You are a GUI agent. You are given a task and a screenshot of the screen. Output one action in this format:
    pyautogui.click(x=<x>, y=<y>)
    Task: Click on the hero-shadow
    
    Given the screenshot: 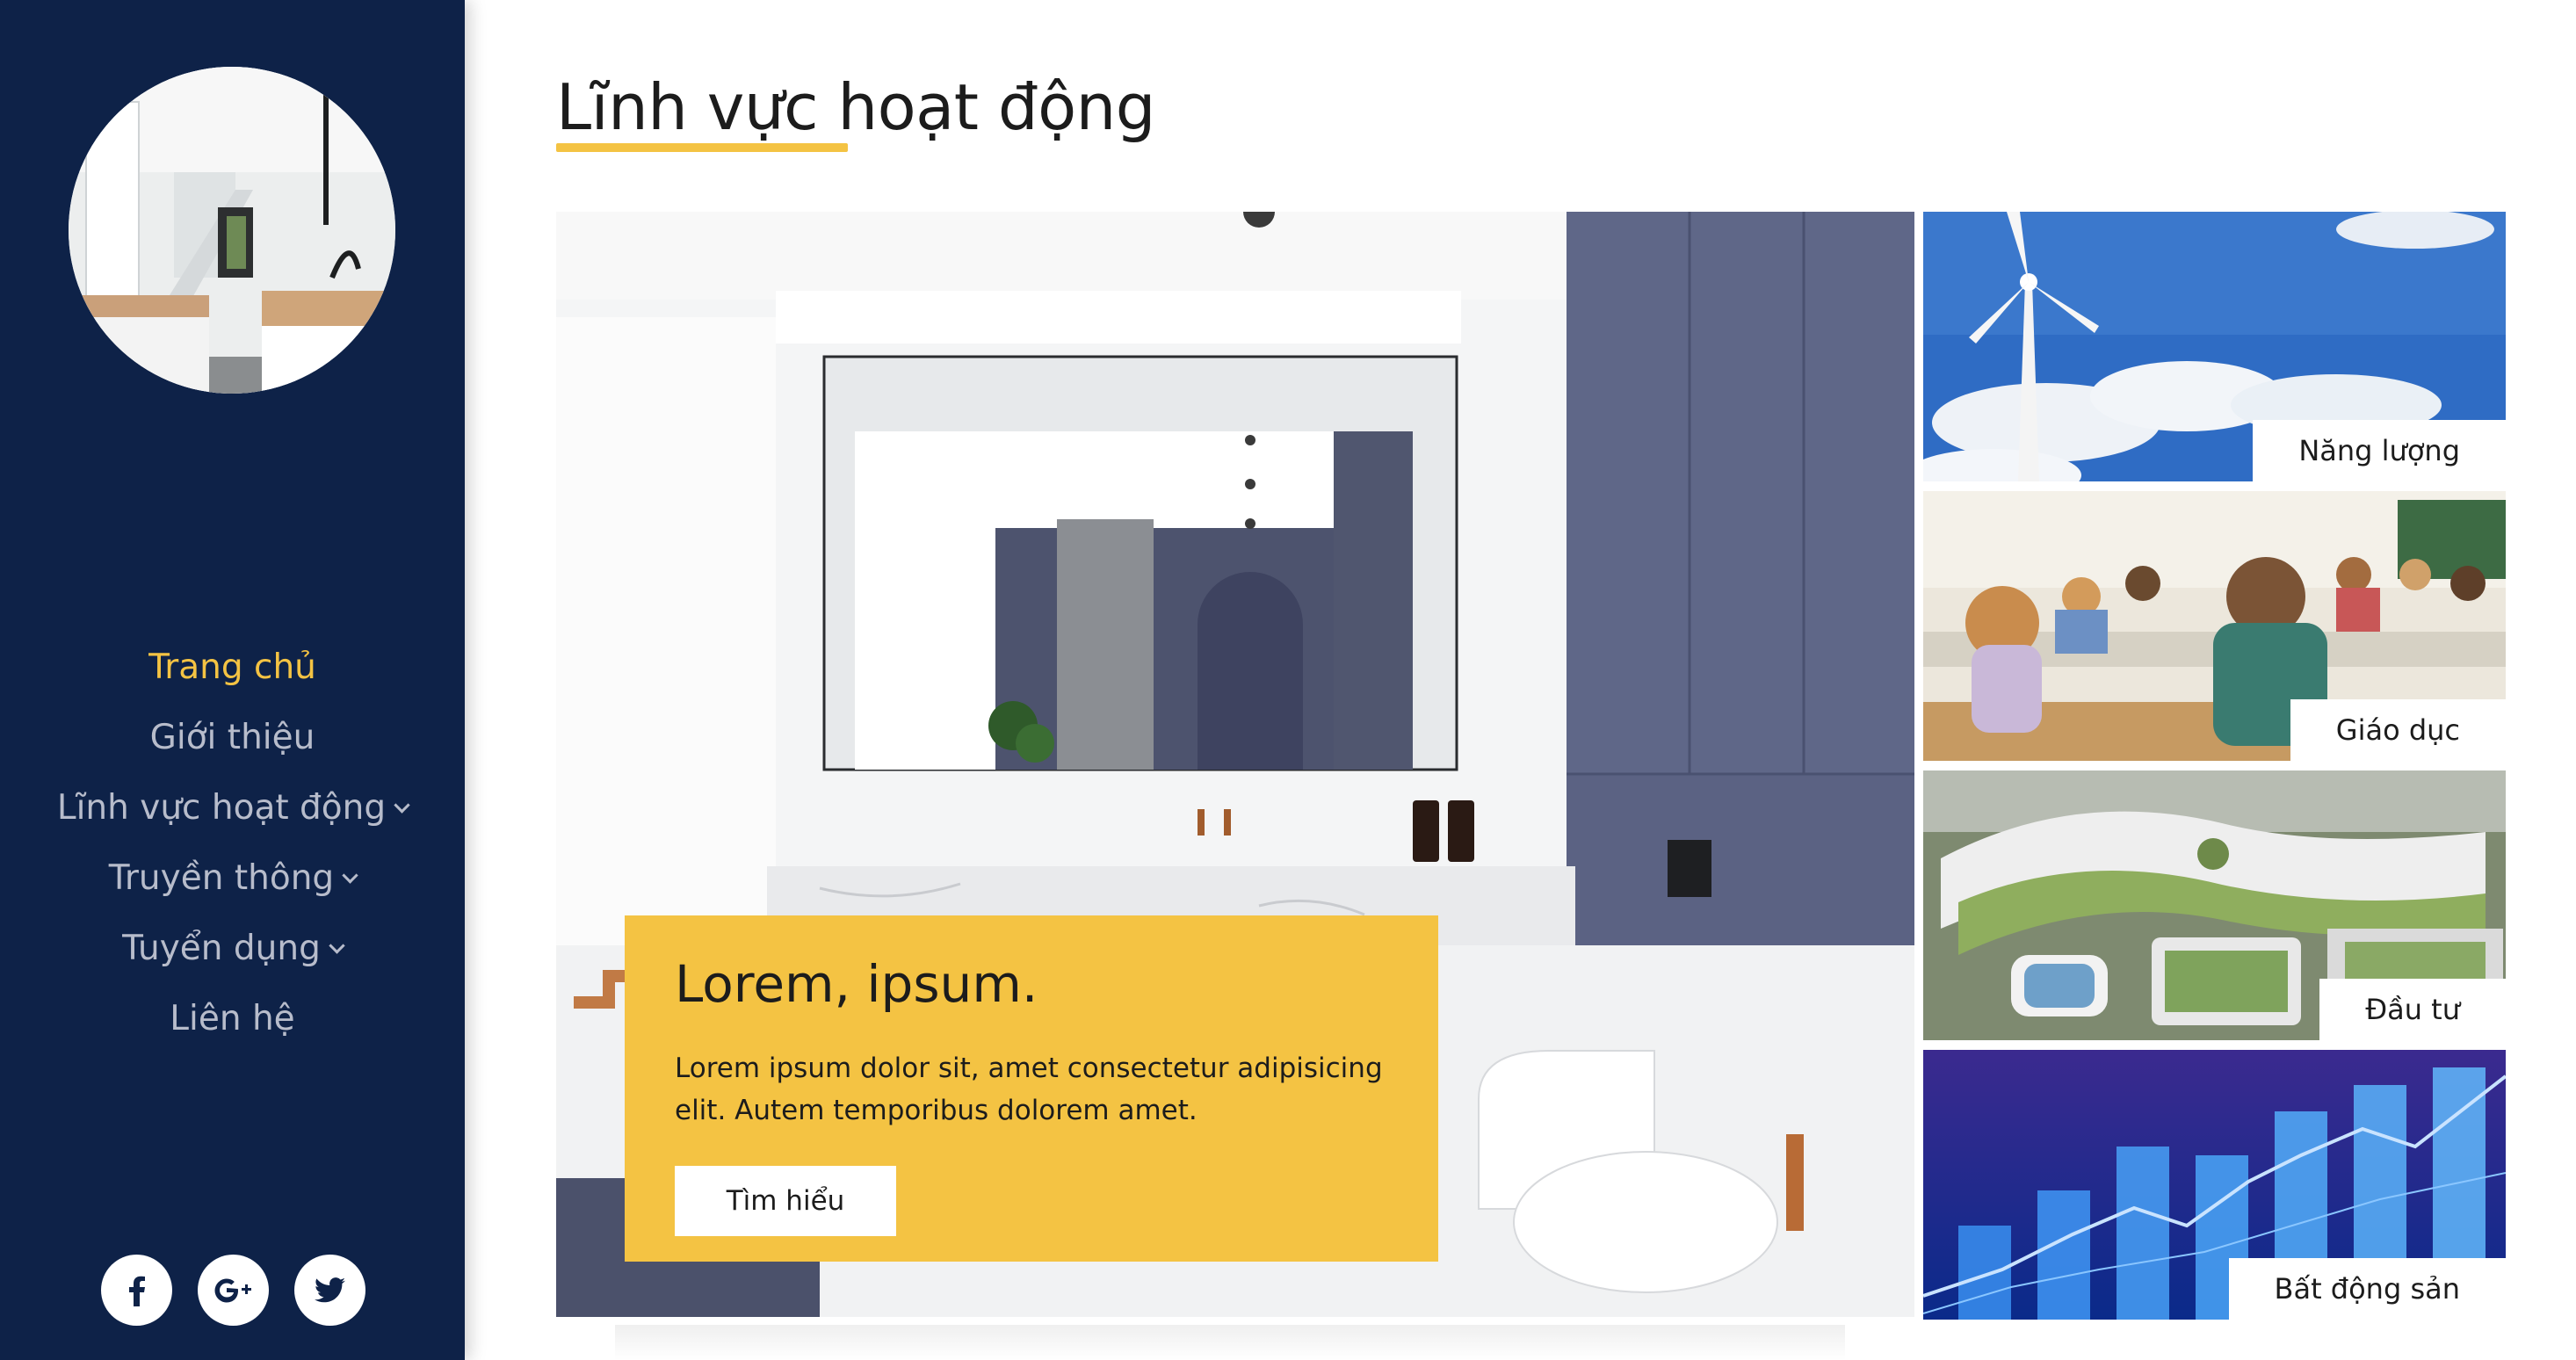 What is the action you would take?
    pyautogui.click(x=1230, y=1342)
    